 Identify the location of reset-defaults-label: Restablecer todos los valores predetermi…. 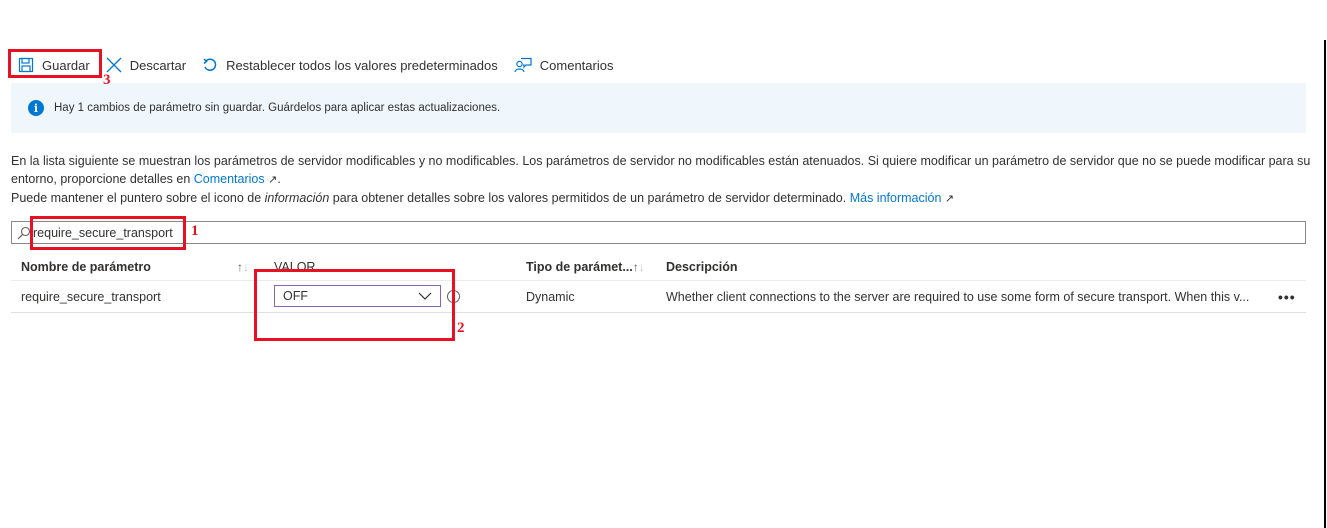
(362, 65).